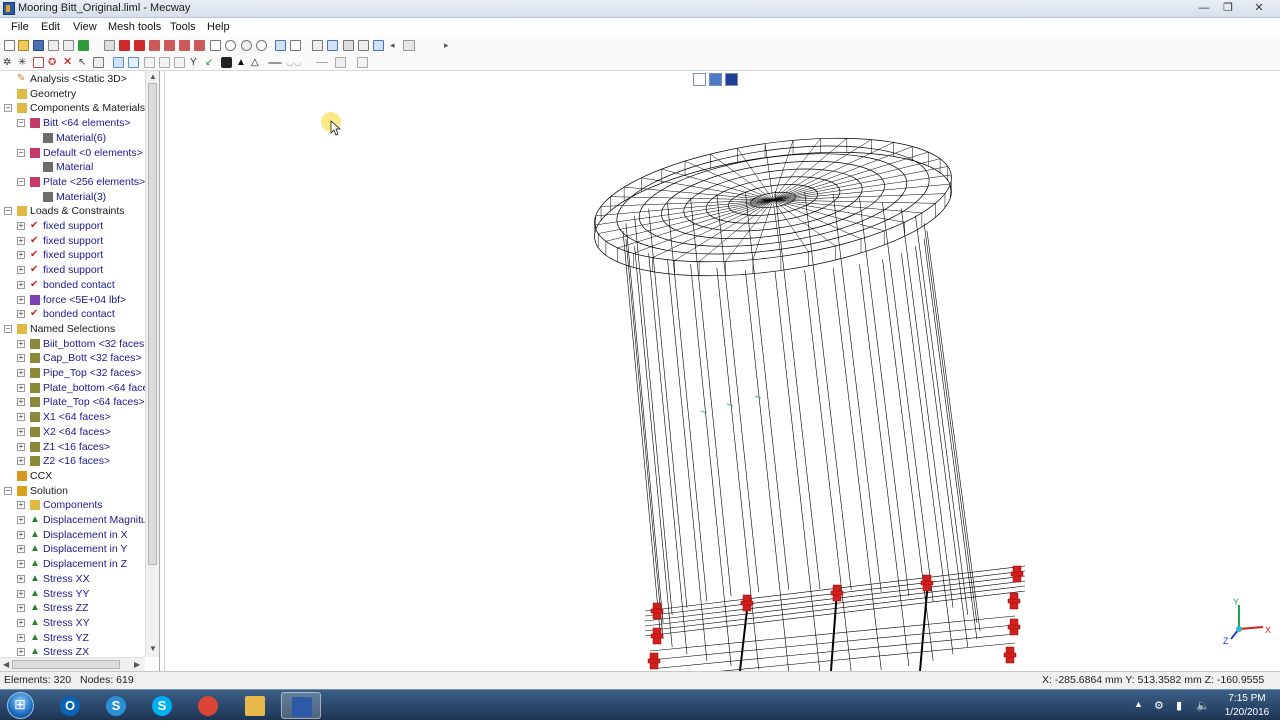 The height and width of the screenshot is (721, 1280). I want to click on curve-tool-icon: ◡◡, so click(294, 62).